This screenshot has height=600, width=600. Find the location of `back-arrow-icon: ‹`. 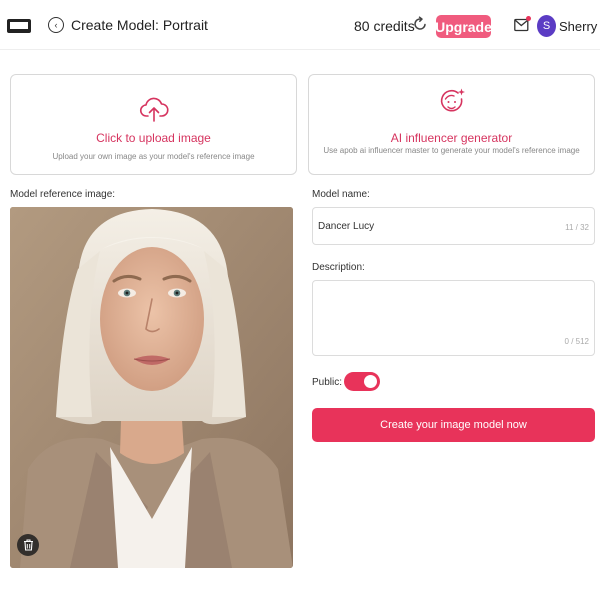

back-arrow-icon: ‹ is located at coordinates (56, 25).